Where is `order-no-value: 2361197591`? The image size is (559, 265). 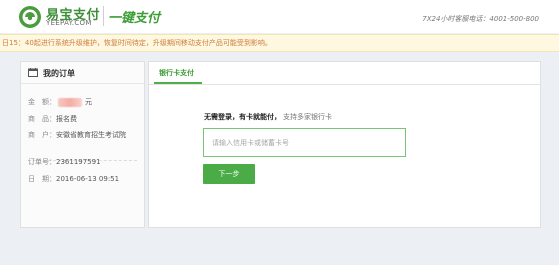
order-no-value: 2361197591 is located at coordinates (78, 162).